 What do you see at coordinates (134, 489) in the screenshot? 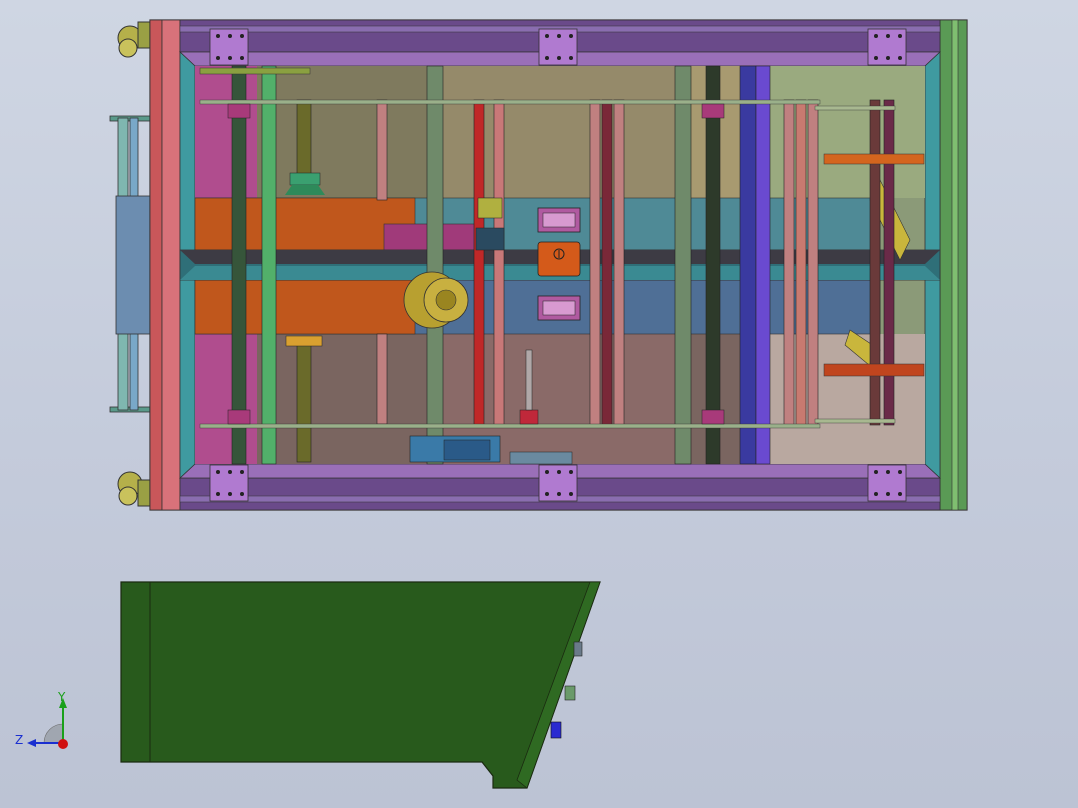
I see `caster-wheel-bottom` at bounding box center [134, 489].